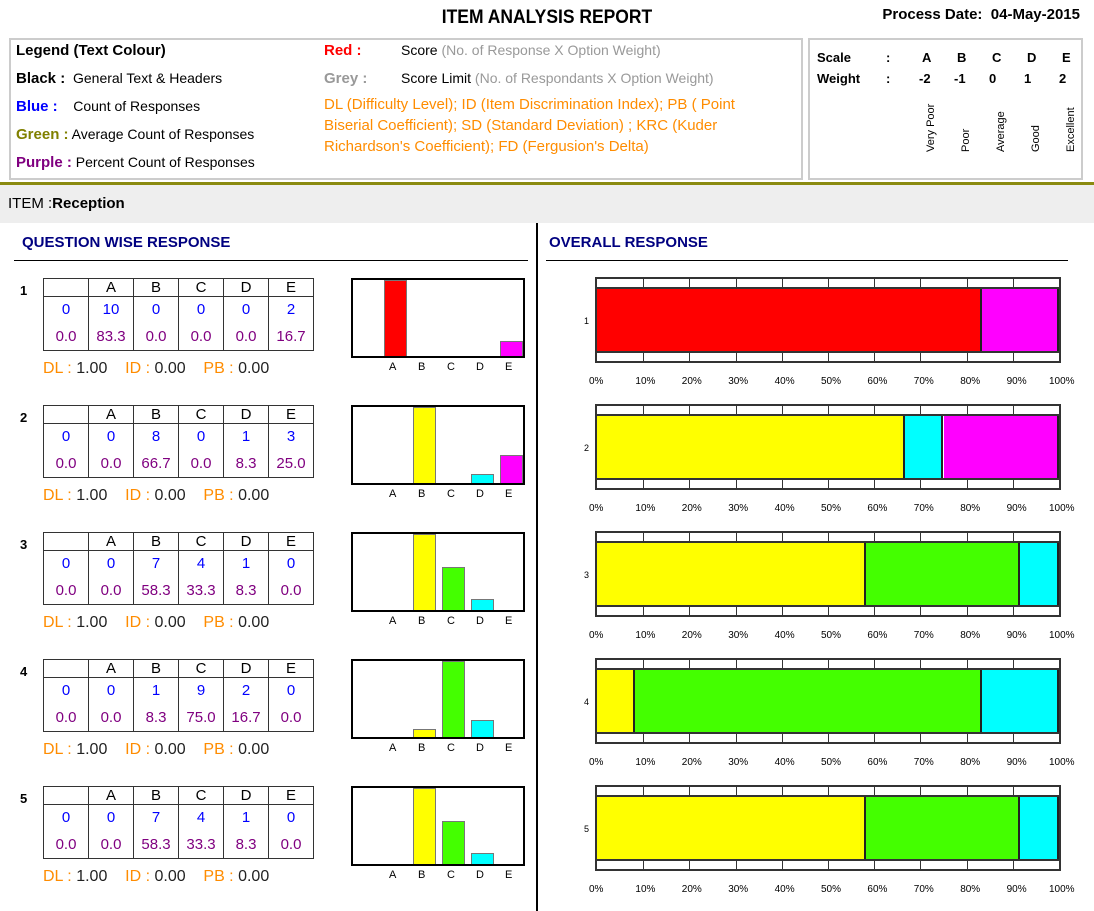  I want to click on section-question-wise: QUESTION WISE RESPONSE, so click(126, 242).